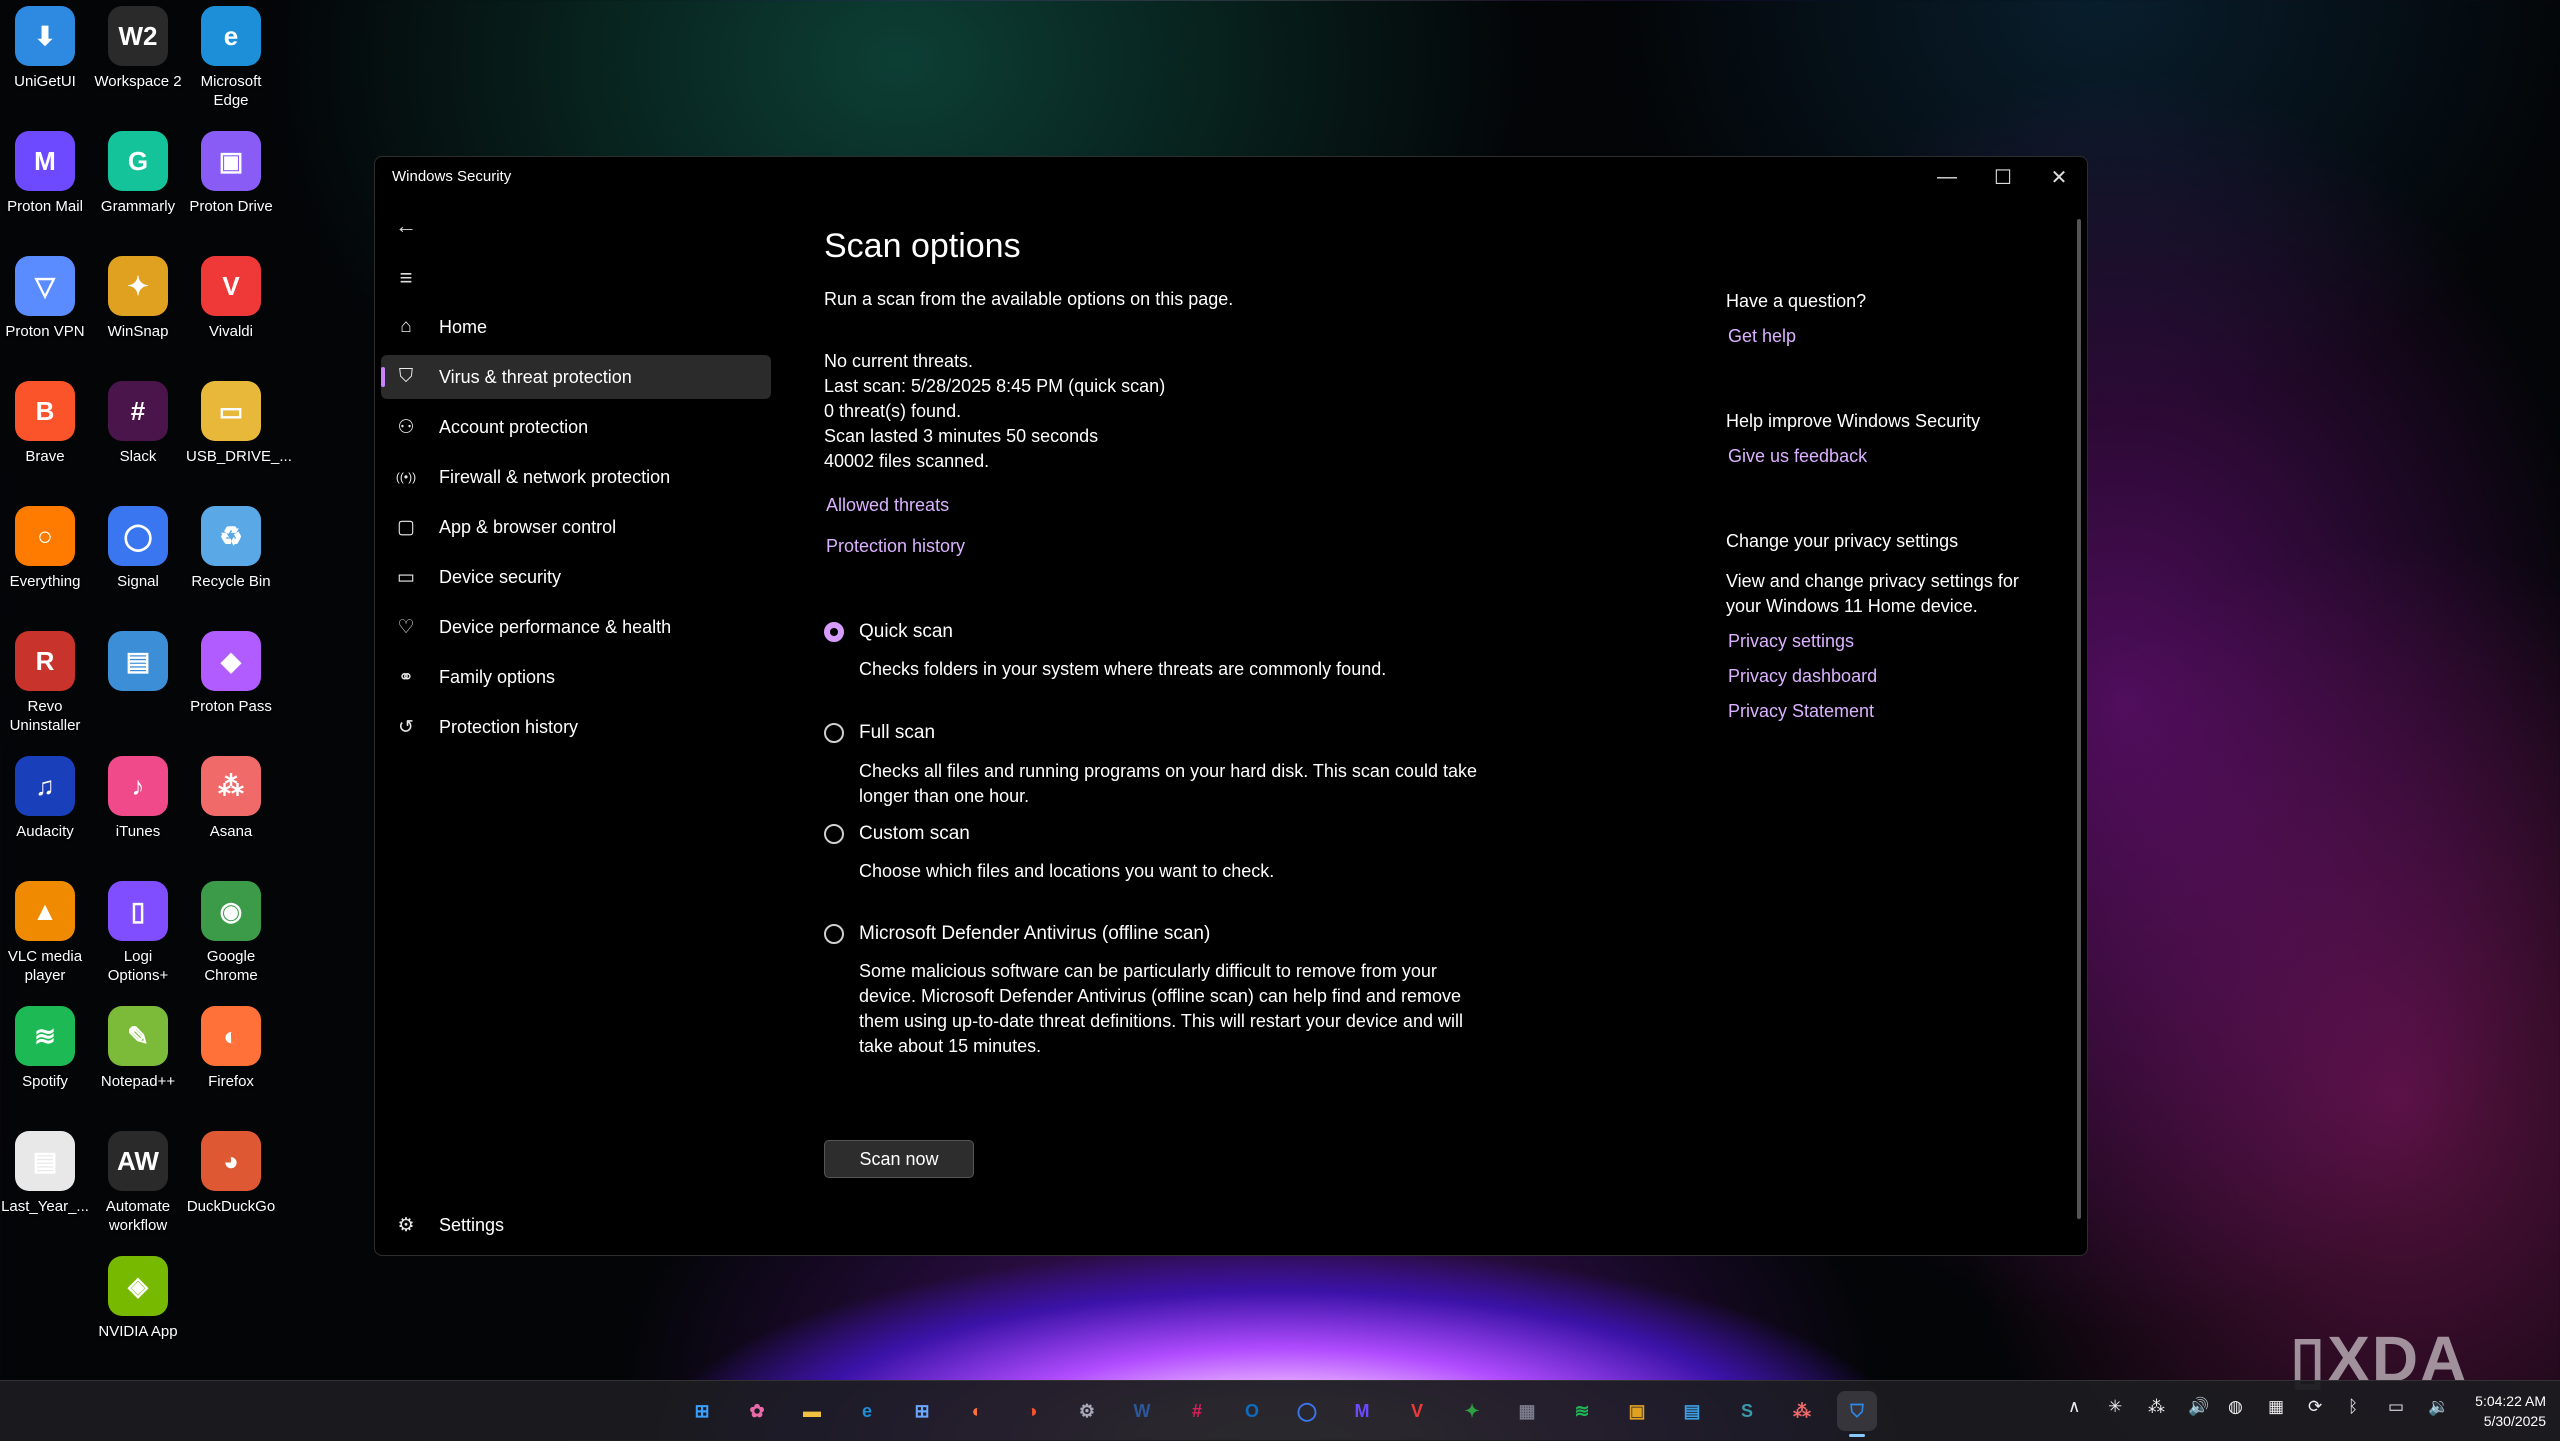 Image resolution: width=2560 pixels, height=1441 pixels. What do you see at coordinates (2079, 719) in the screenshot?
I see `scrollbar` at bounding box center [2079, 719].